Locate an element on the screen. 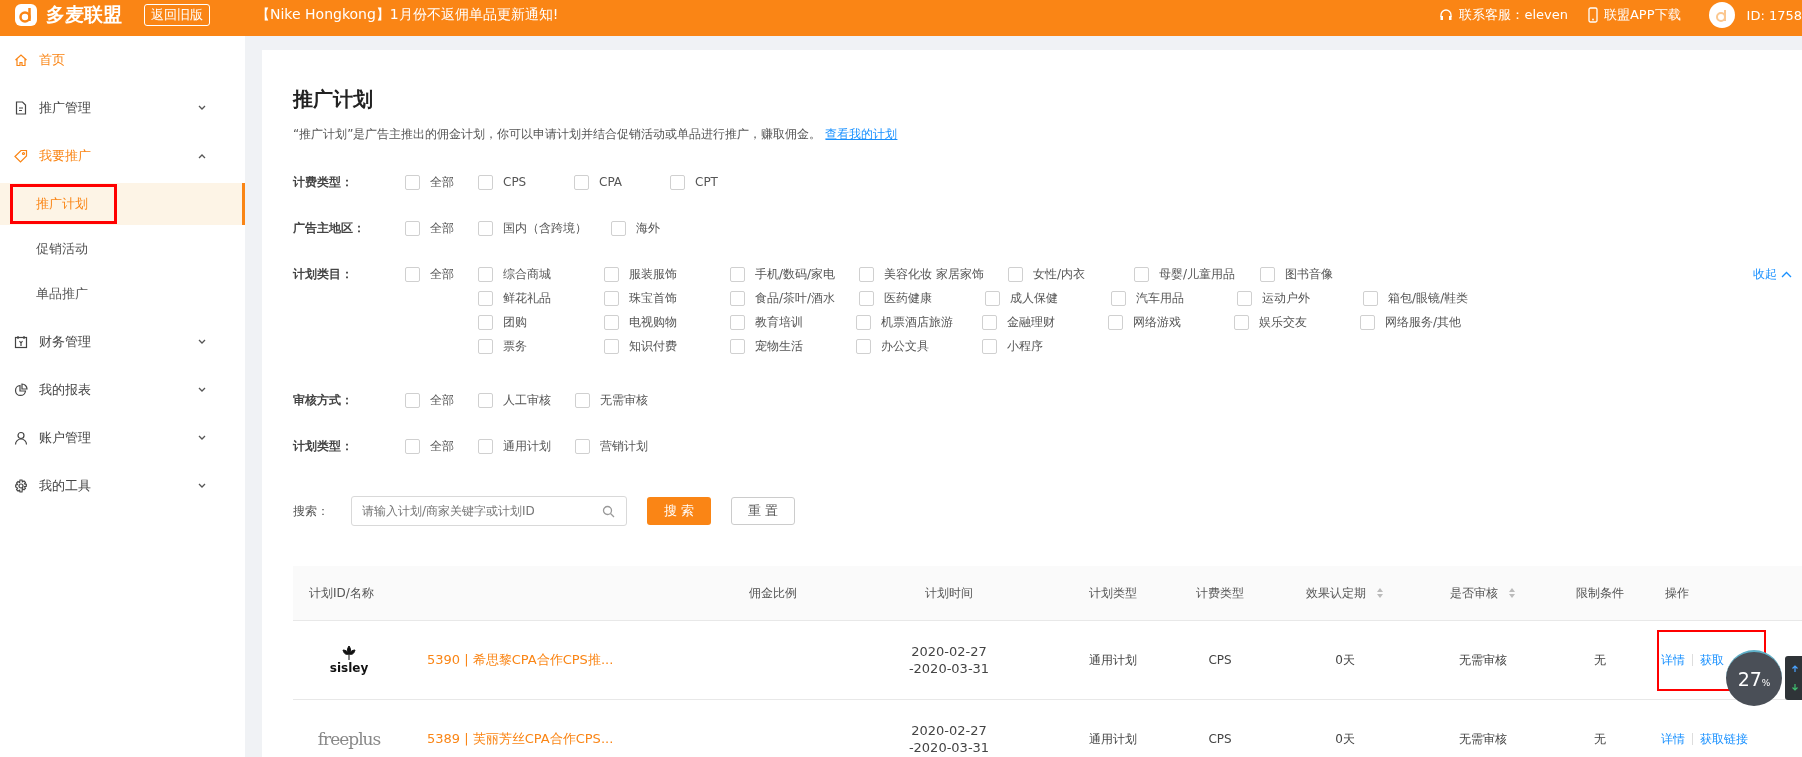  option-label: 网络服务/其他 is located at coordinates (1423, 322).